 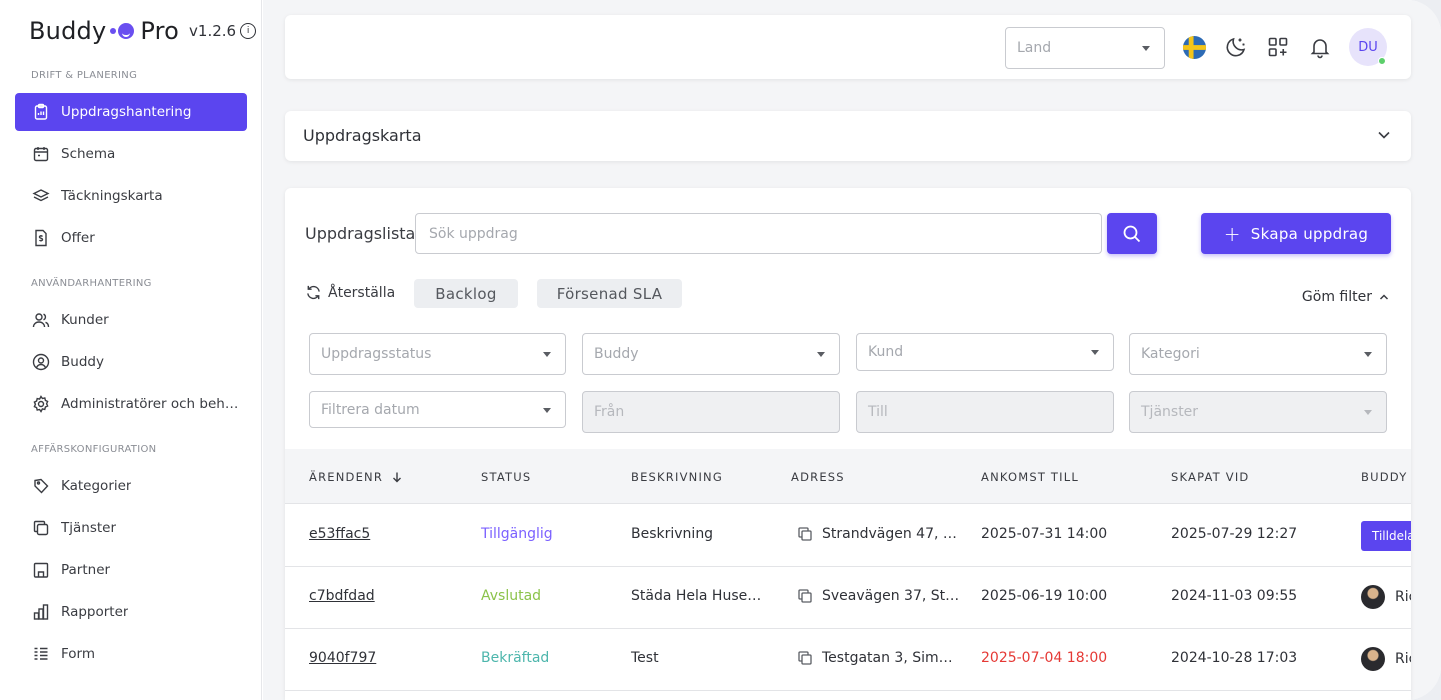 I want to click on sidebar-item-kunder: Kunder, so click(x=131, y=320).